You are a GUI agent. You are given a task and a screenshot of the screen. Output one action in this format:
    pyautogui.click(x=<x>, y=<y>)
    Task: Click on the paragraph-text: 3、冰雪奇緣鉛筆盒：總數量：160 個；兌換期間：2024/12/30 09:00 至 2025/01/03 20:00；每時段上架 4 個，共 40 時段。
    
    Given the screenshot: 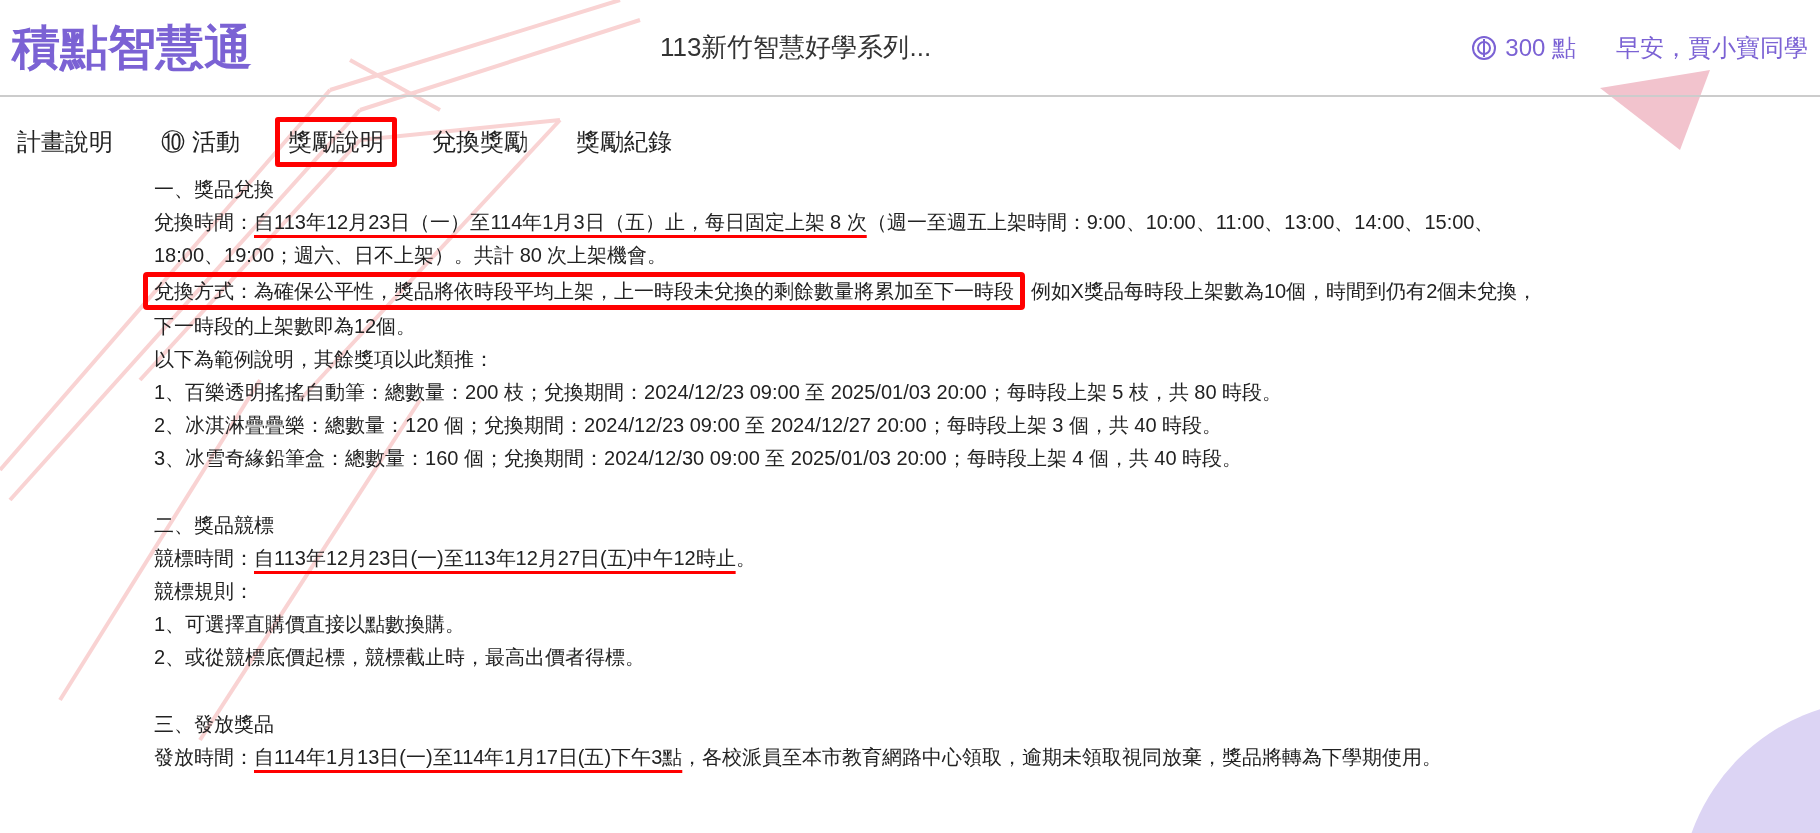 What is the action you would take?
    pyautogui.click(x=698, y=458)
    